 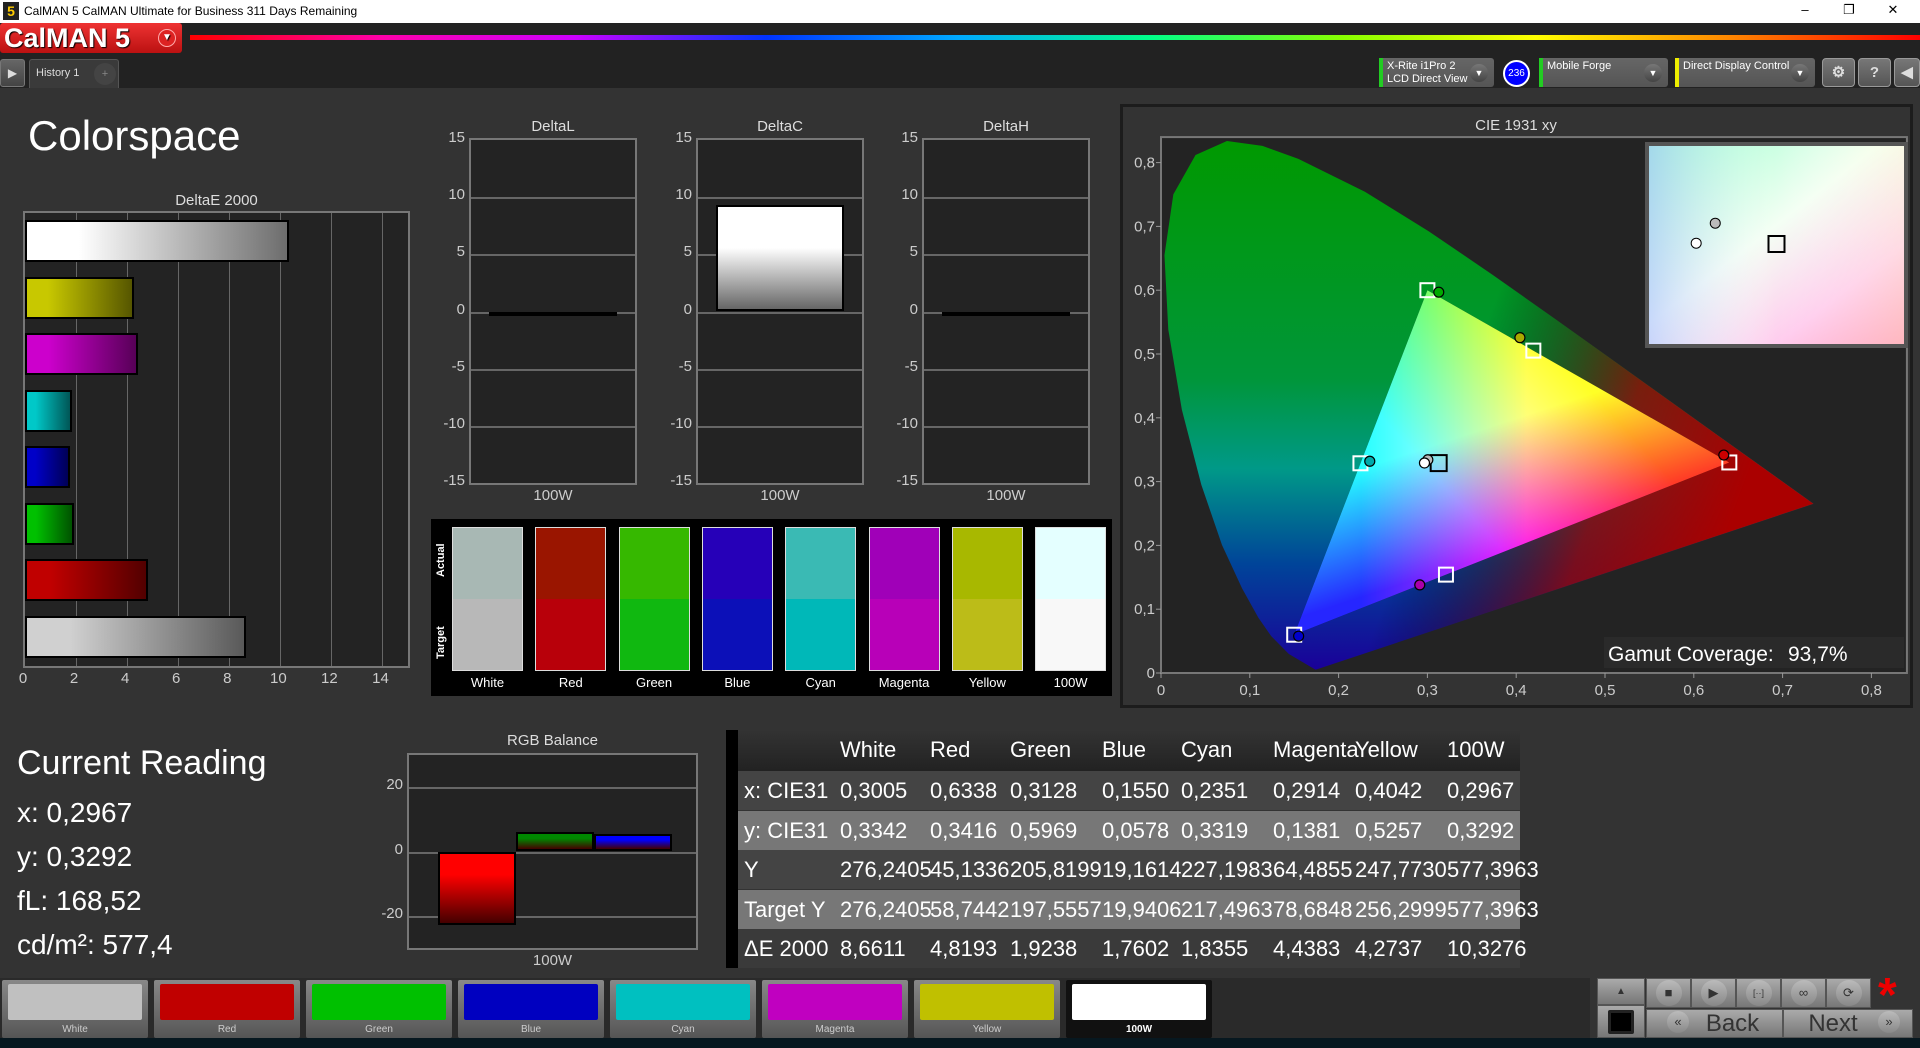 I want to click on logo-text: CalMAN 5, so click(x=67, y=38).